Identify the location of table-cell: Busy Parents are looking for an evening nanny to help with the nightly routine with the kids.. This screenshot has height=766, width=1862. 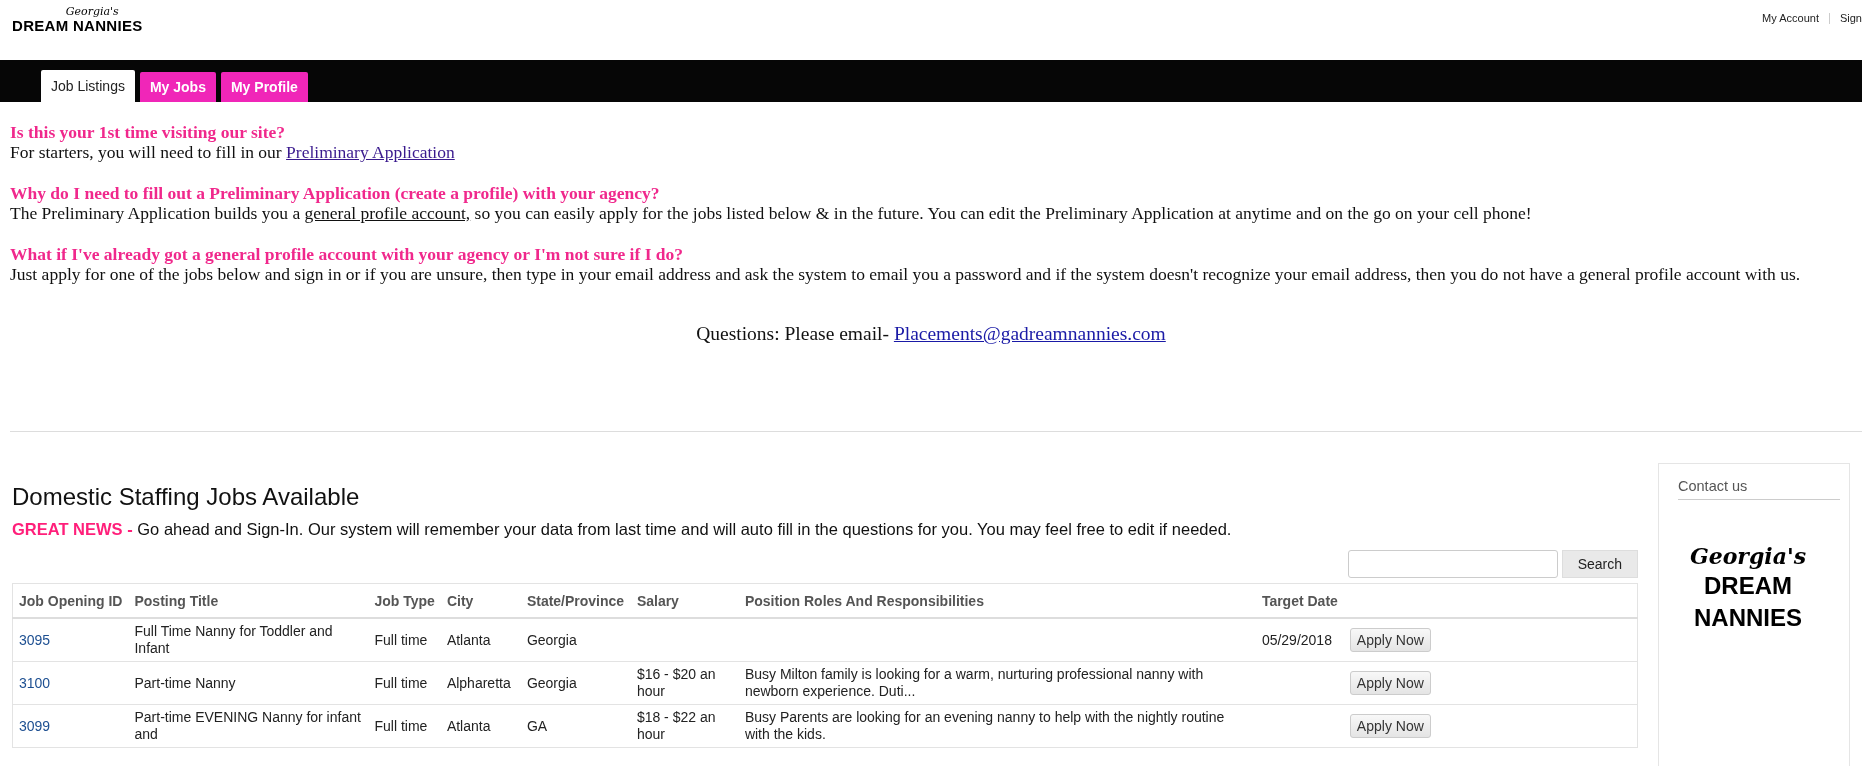
(984, 725).